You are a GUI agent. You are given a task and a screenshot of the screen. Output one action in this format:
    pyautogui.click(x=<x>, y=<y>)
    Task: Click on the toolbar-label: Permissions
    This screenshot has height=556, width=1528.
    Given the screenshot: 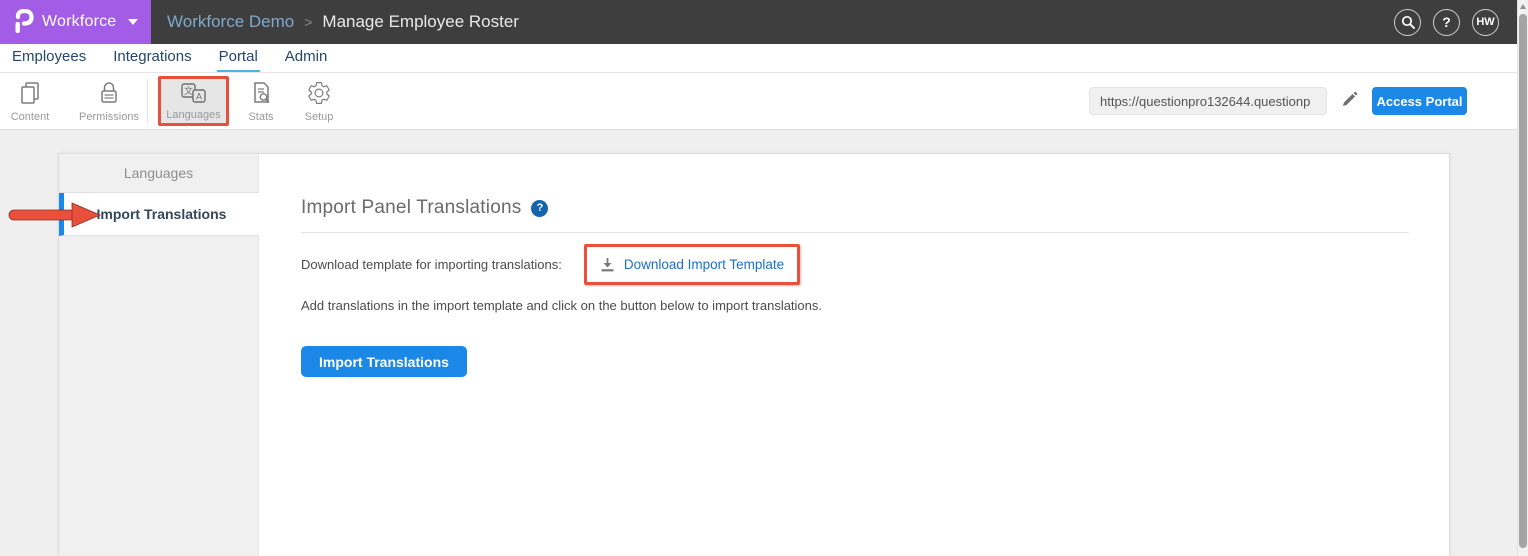 What is the action you would take?
    pyautogui.click(x=109, y=116)
    